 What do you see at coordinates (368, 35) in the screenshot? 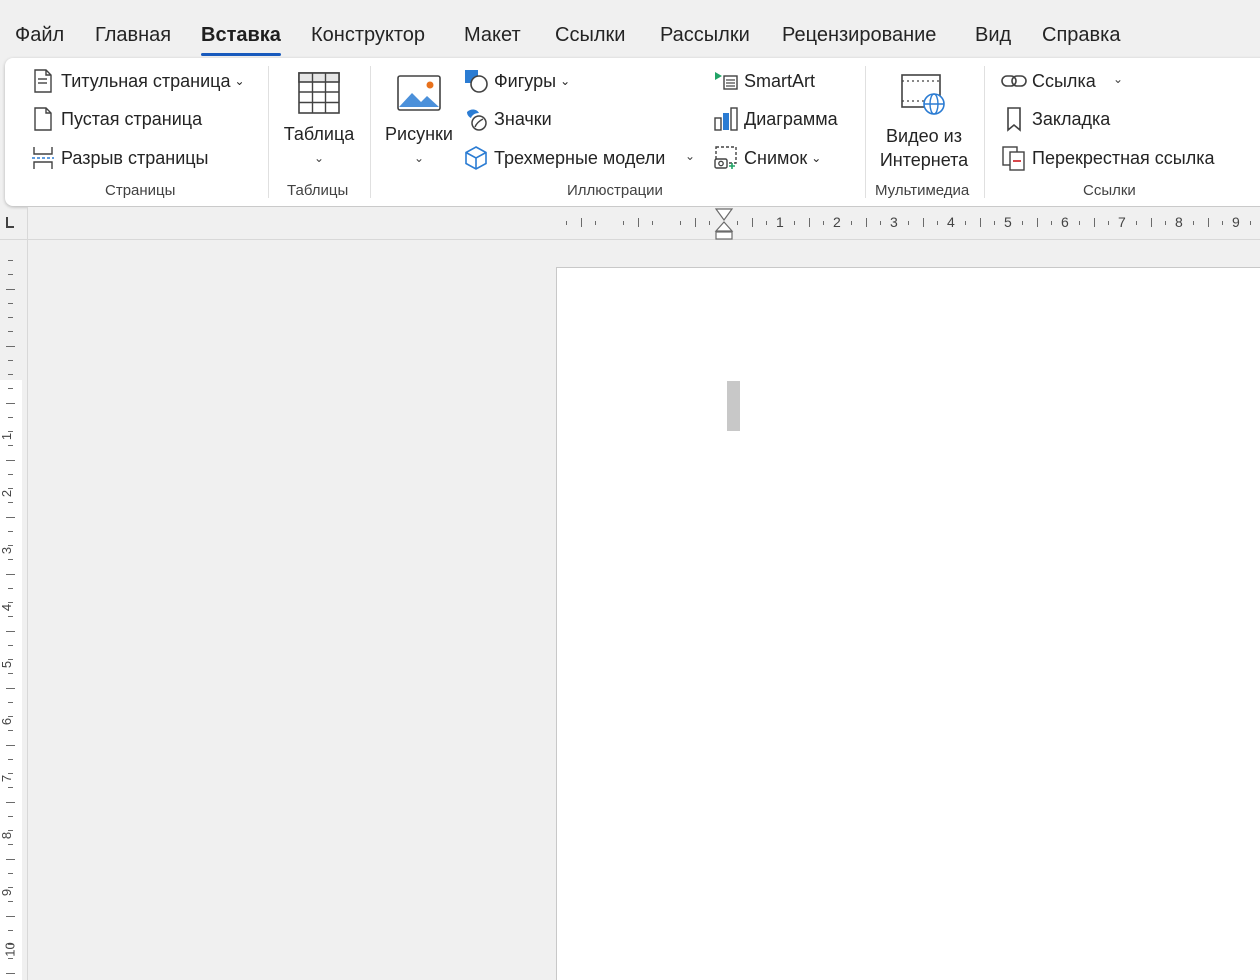
I see `tab-design: Конструктор` at bounding box center [368, 35].